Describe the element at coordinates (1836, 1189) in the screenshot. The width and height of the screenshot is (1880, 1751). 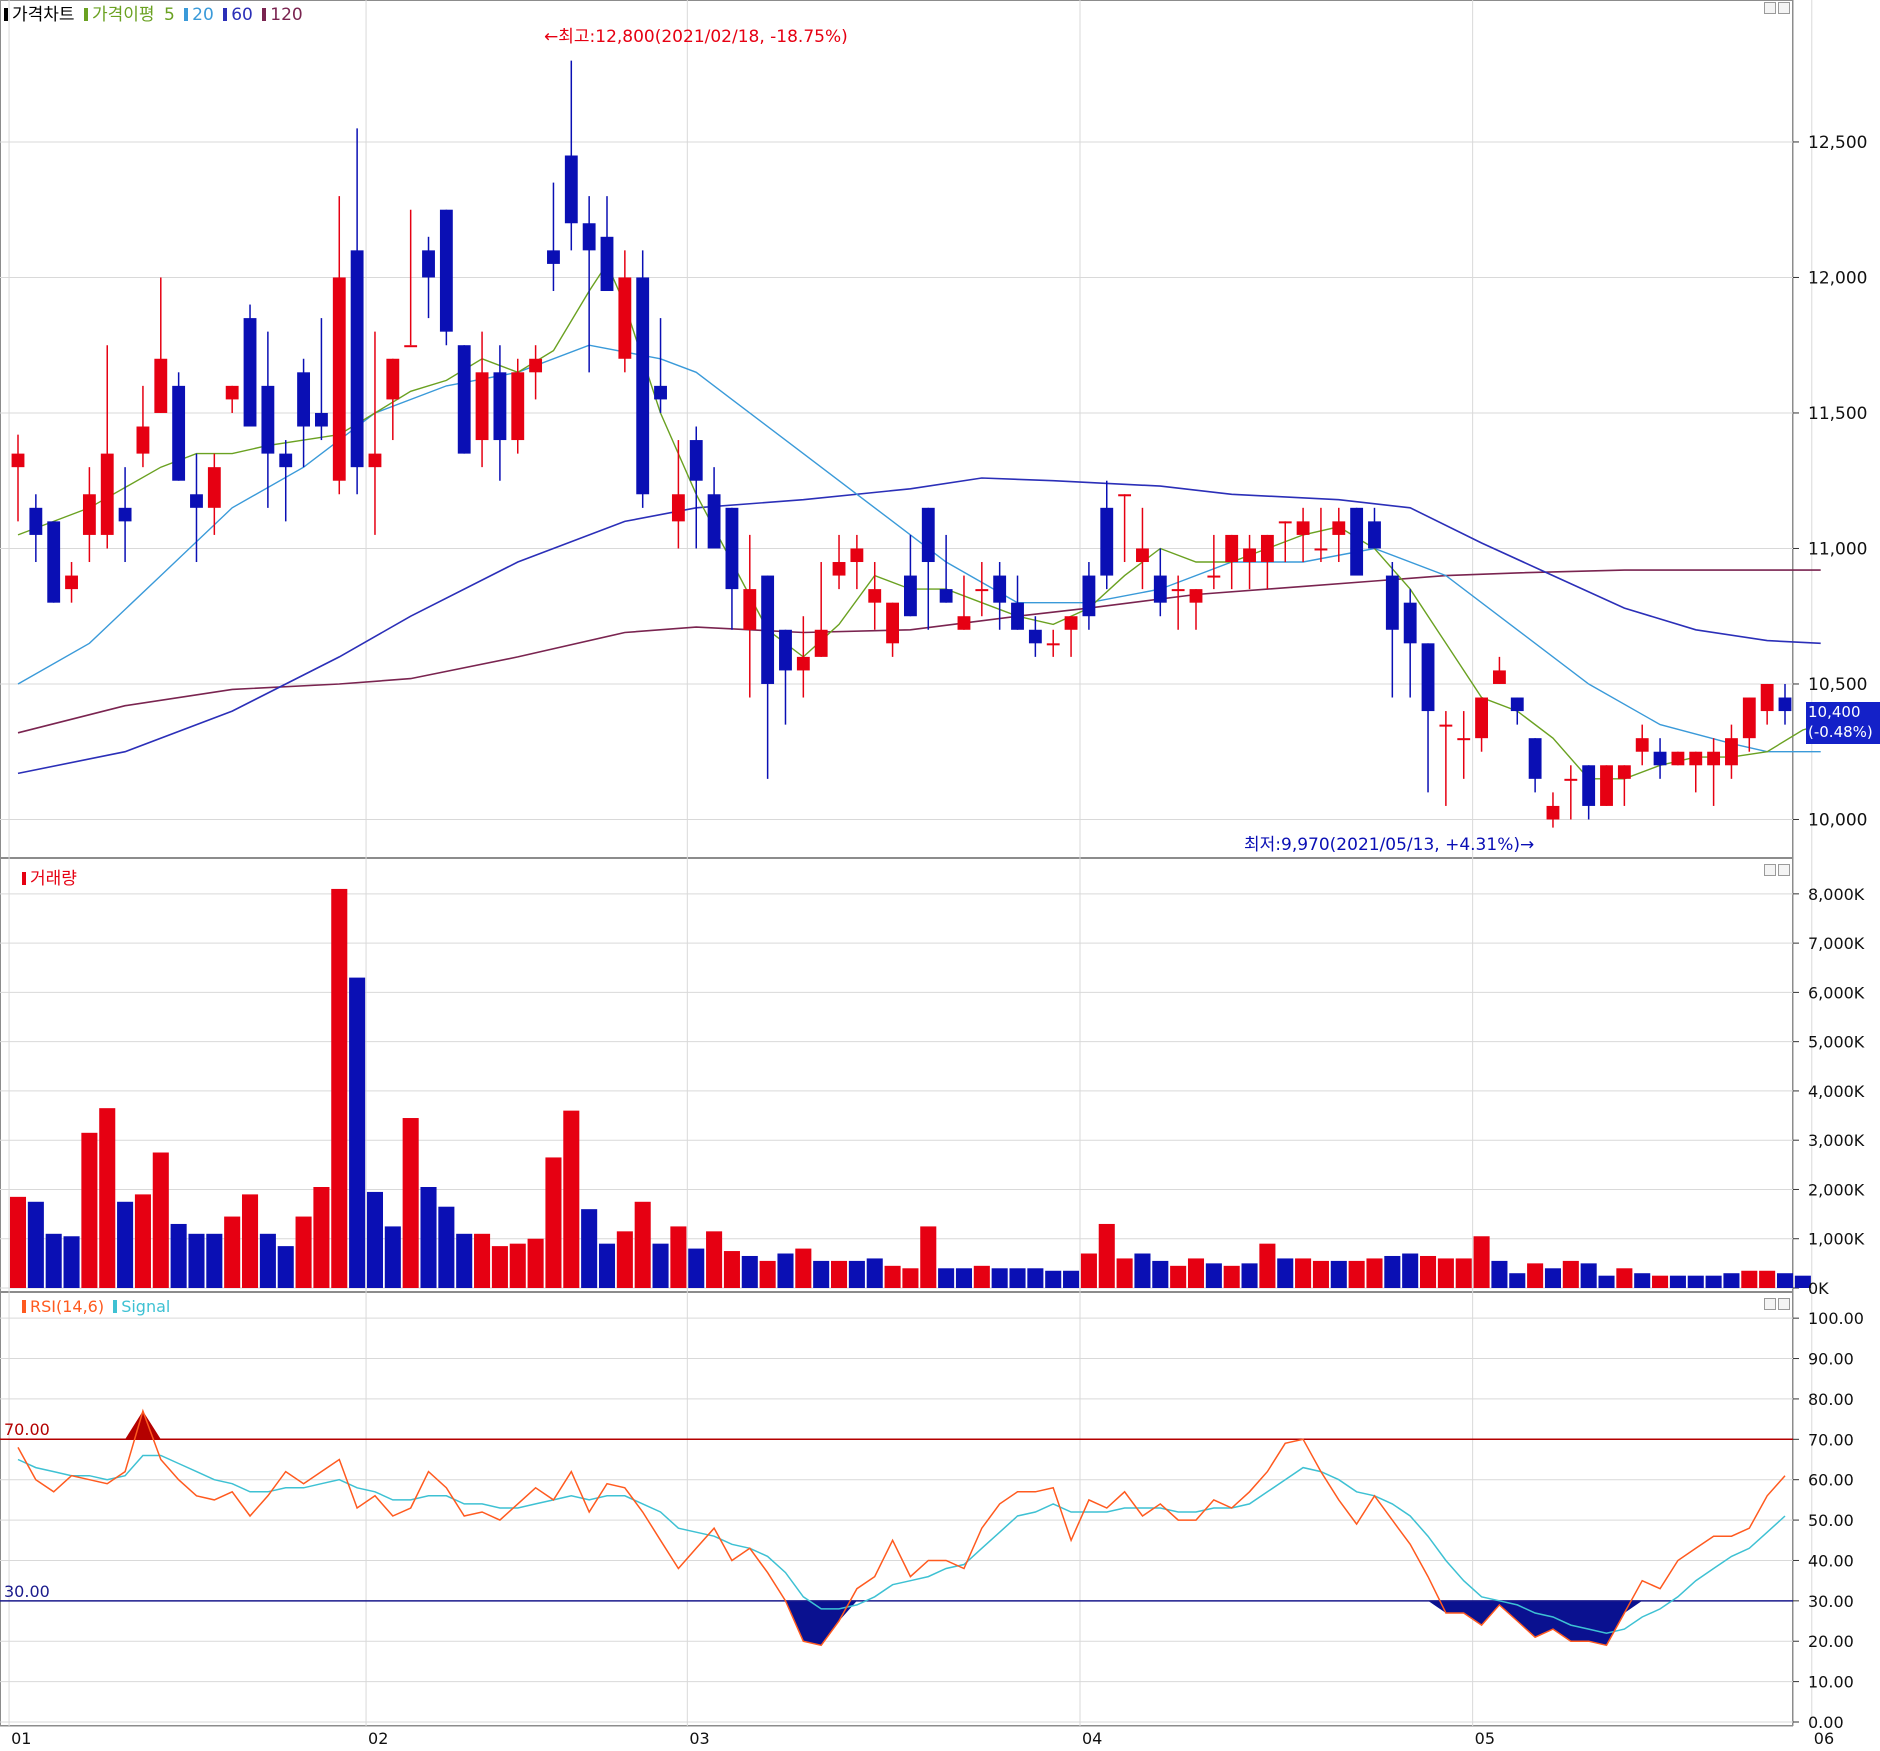
I see `volume-tick-label: 2,000K` at that location.